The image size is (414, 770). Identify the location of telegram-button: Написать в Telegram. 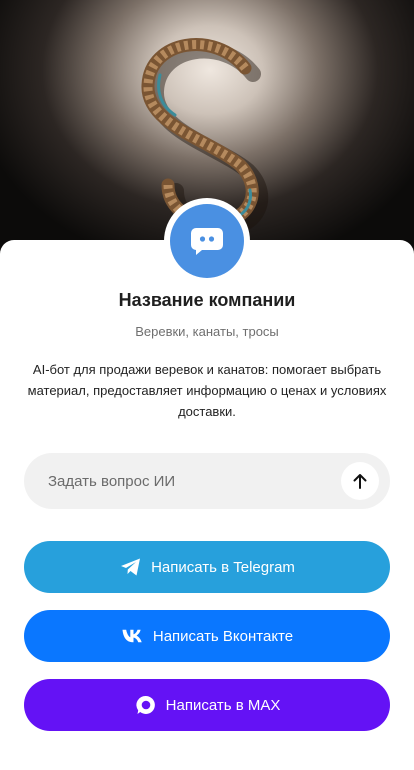
(207, 567).